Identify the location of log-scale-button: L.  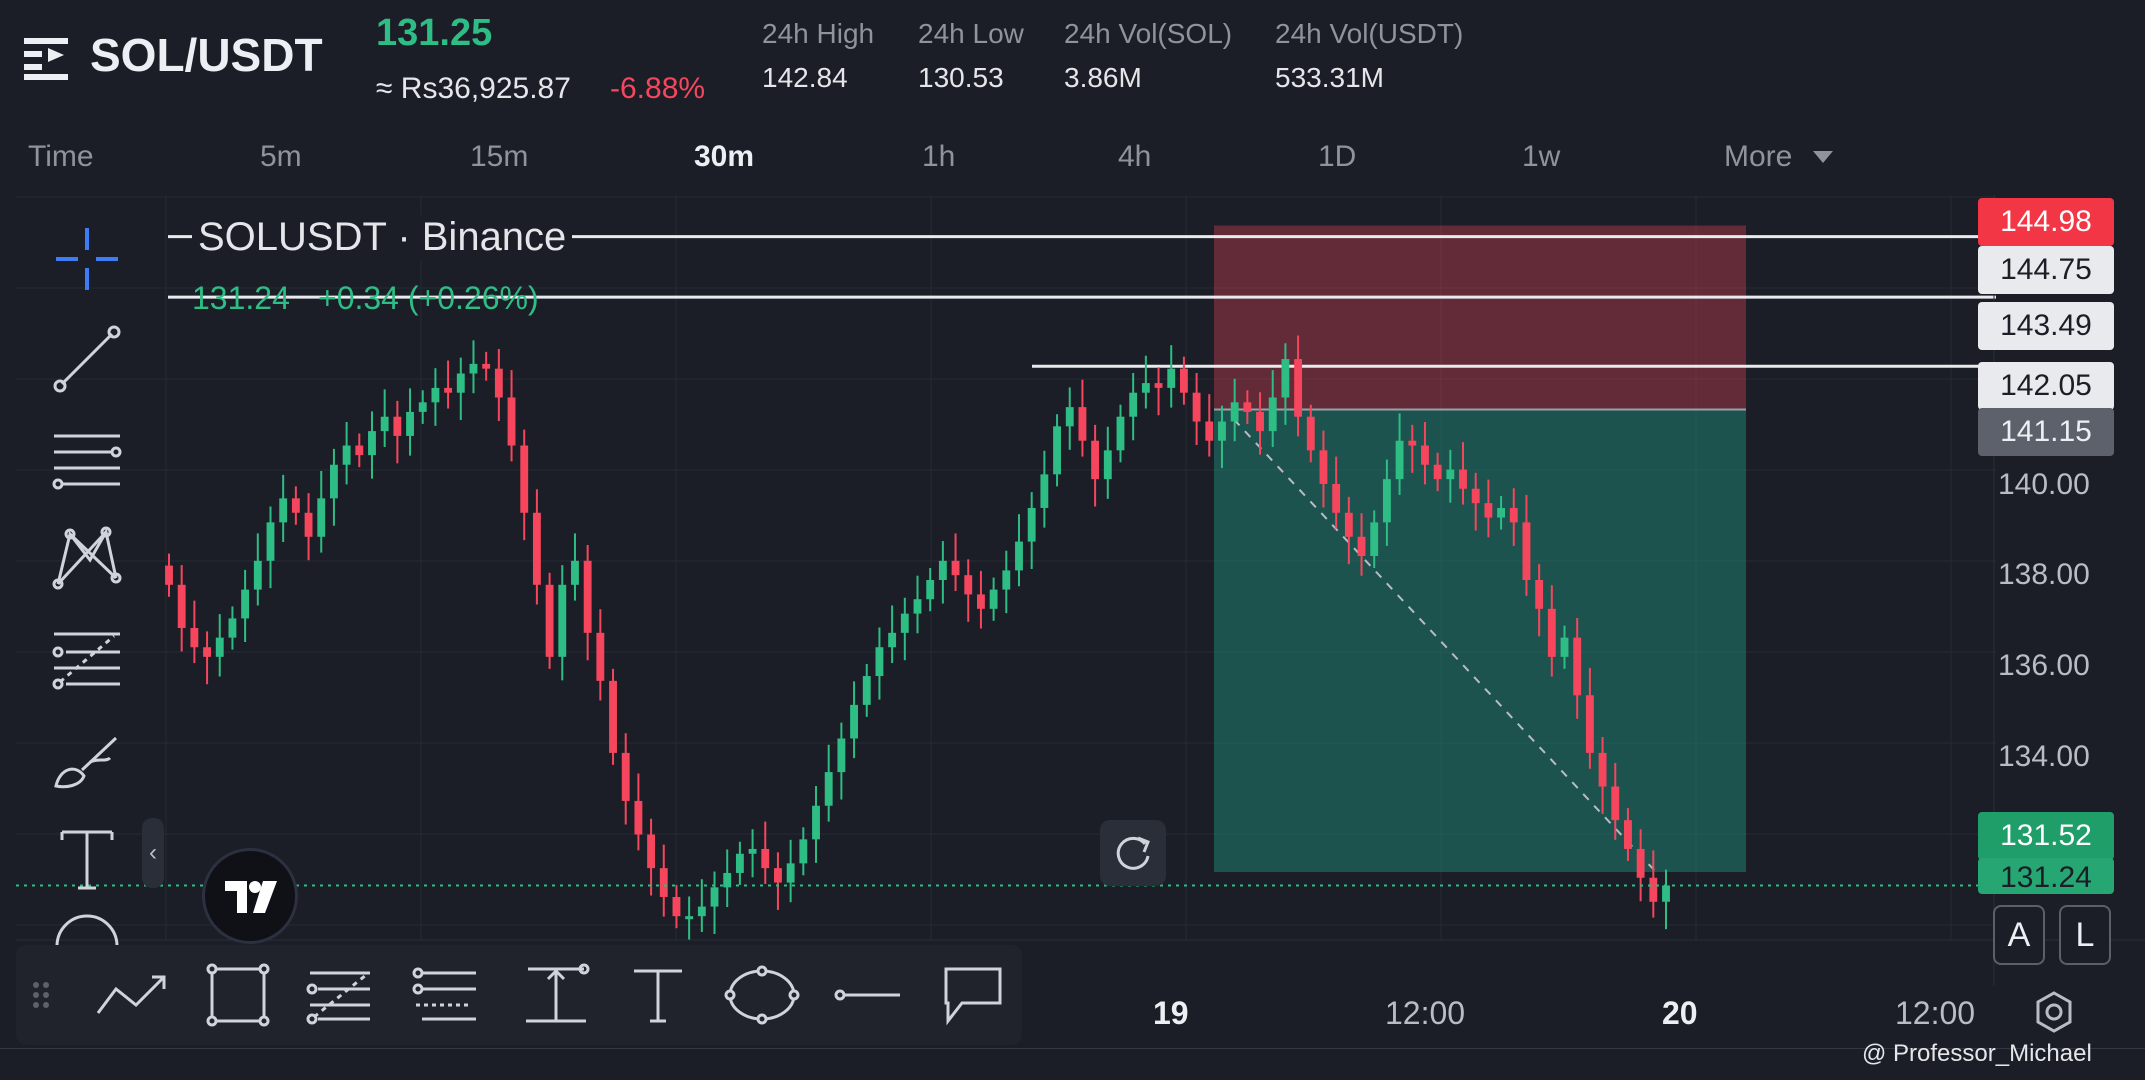
(2085, 935).